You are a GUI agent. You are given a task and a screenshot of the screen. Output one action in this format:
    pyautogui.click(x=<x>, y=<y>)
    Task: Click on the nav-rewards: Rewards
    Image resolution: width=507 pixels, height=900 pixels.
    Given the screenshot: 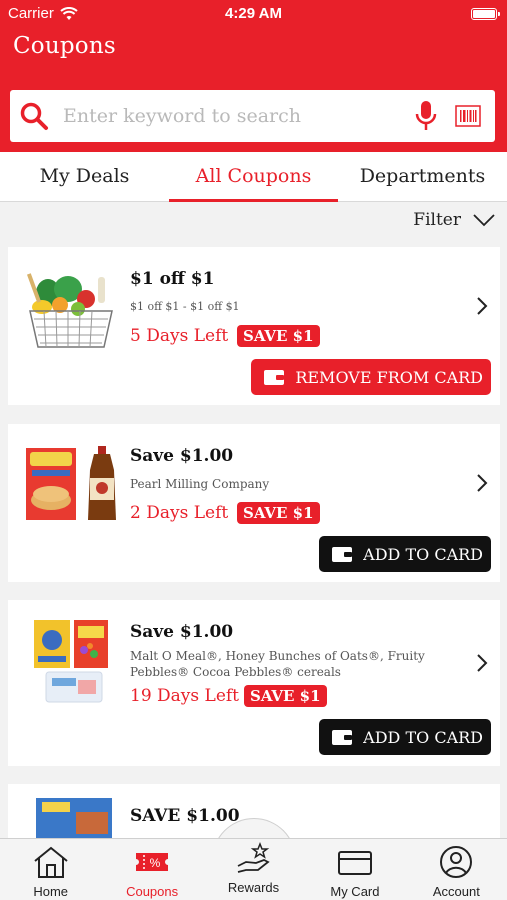 What is the action you would take?
    pyautogui.click(x=253, y=869)
    